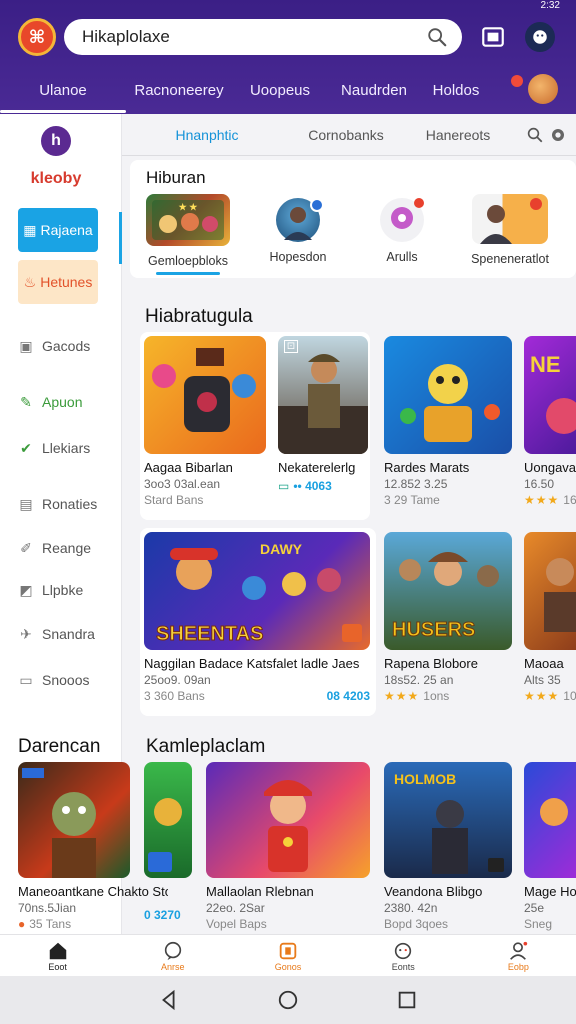  What do you see at coordinates (26, 633) in the screenshot?
I see `plane-icon: ✈` at bounding box center [26, 633].